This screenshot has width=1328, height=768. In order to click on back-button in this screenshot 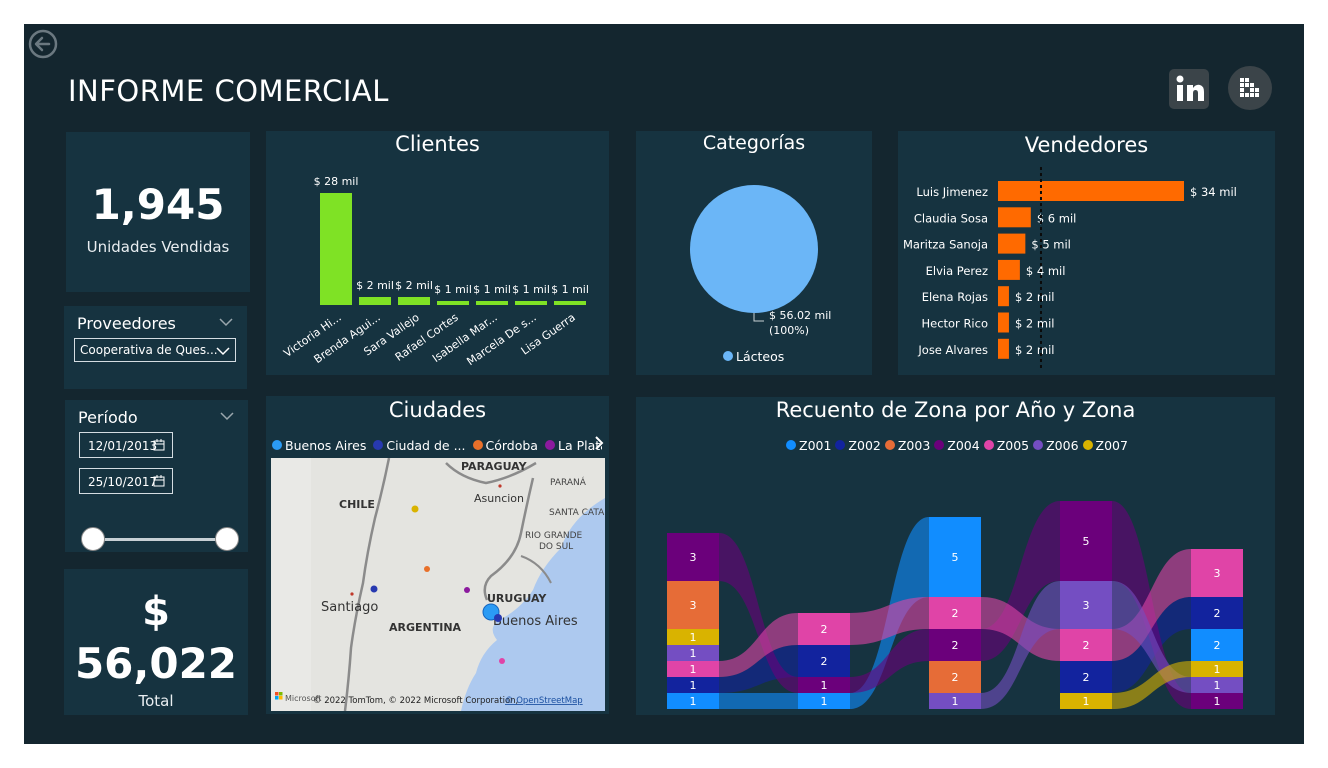, I will do `click(43, 44)`.